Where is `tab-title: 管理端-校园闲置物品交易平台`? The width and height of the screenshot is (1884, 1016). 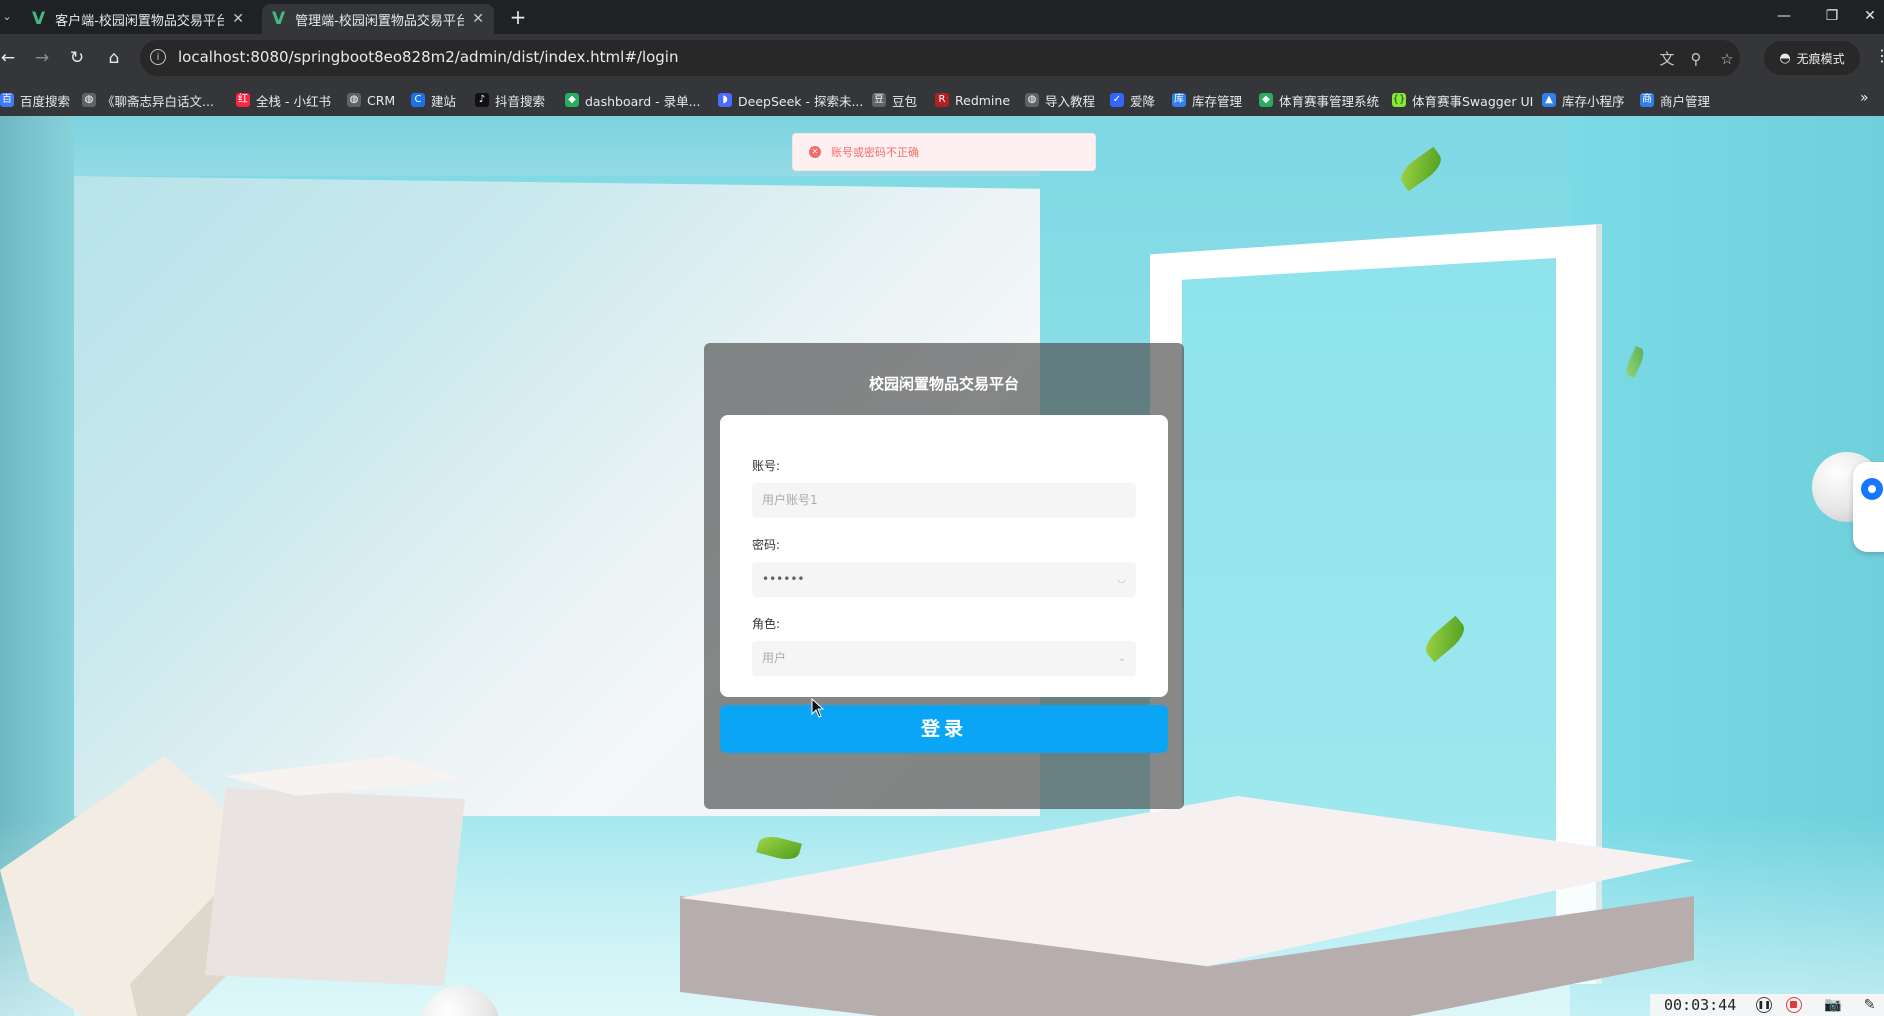
tab-title: 管理端-校园闲置物品交易平台 is located at coordinates (380, 21).